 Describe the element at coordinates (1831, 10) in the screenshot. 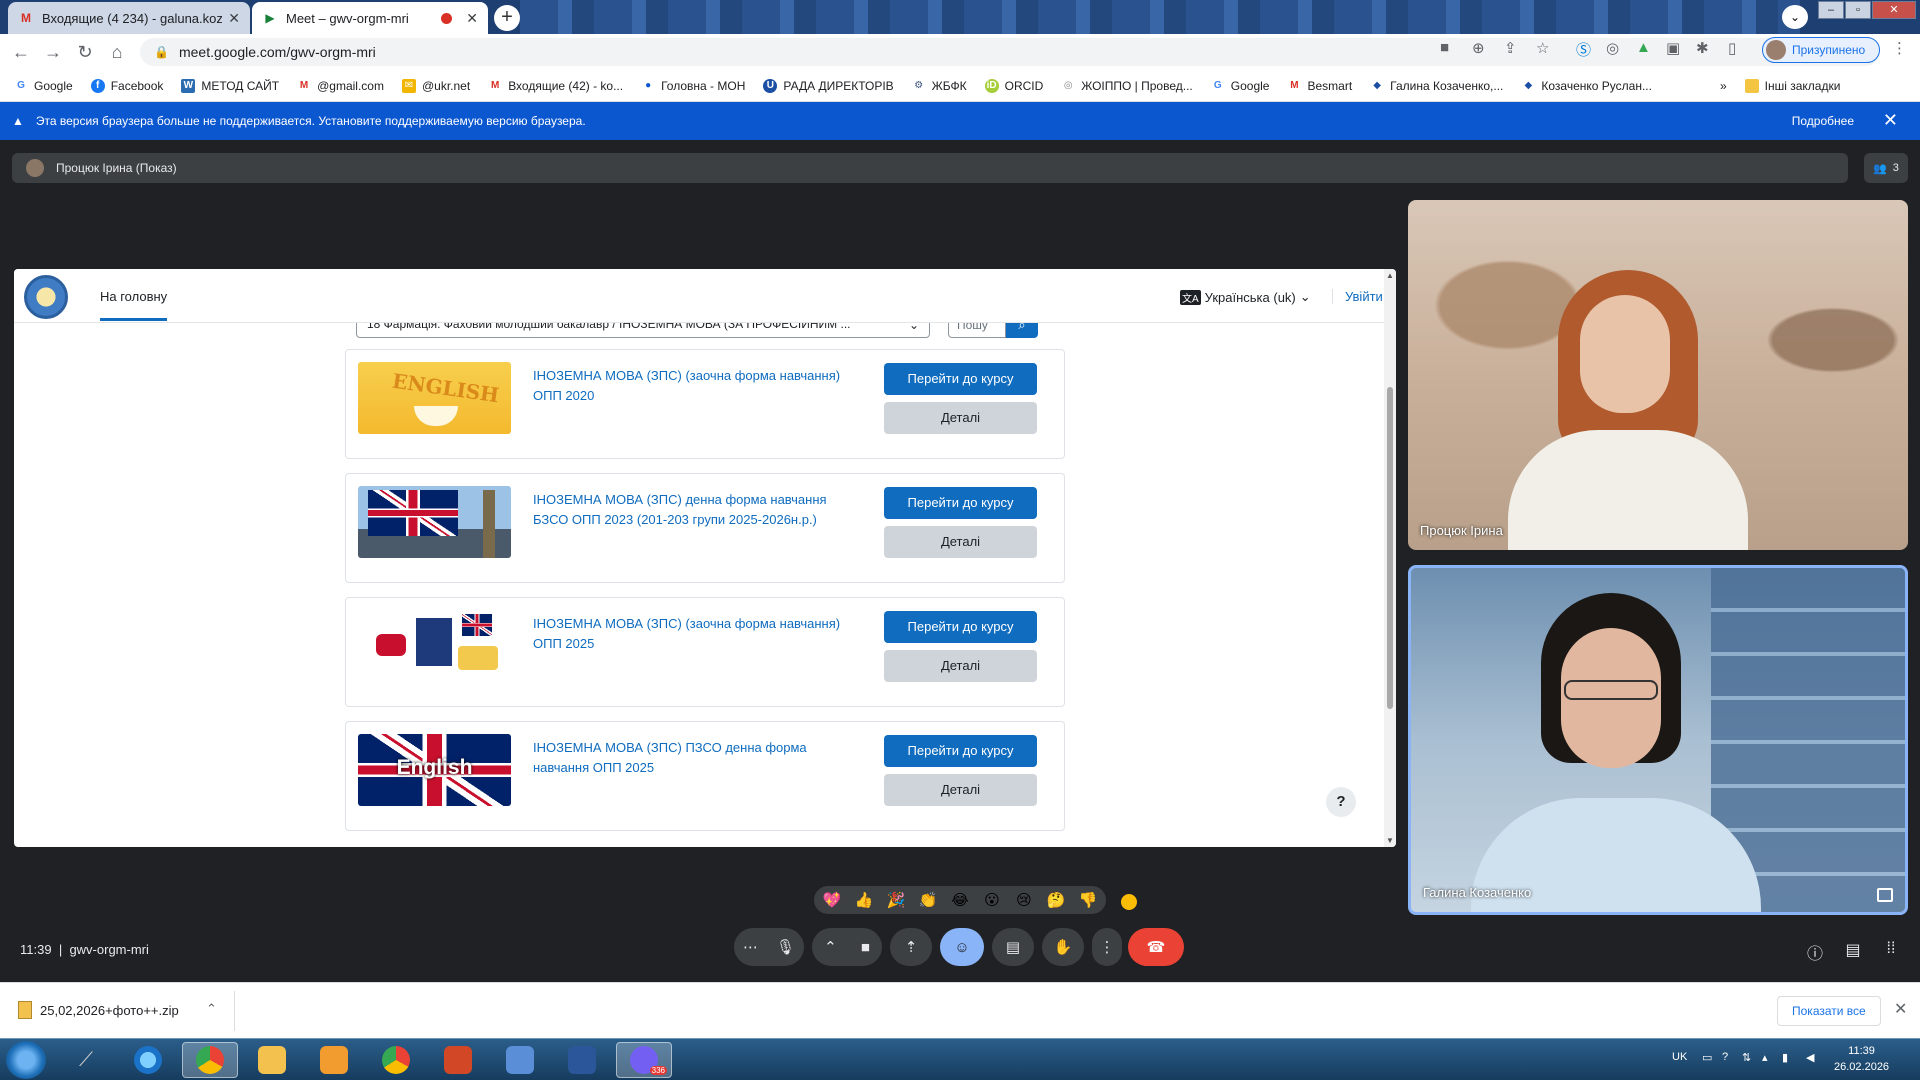

I see `minimize-button: –` at that location.